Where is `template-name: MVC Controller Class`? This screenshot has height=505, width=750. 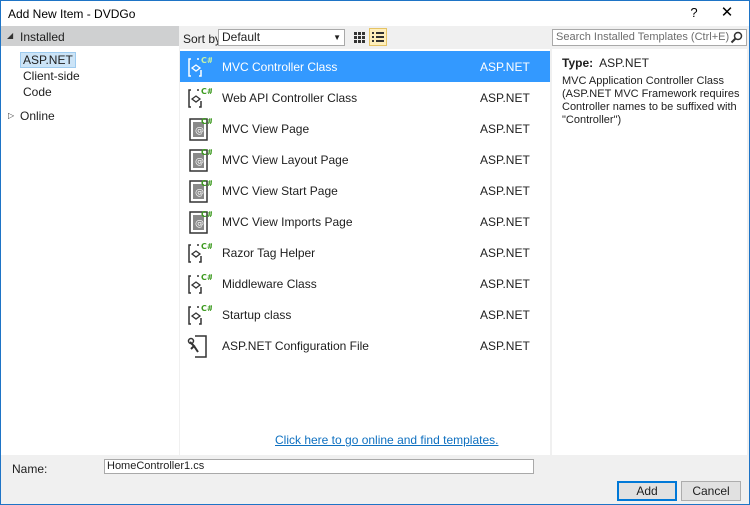
template-name: MVC Controller Class is located at coordinates (280, 67).